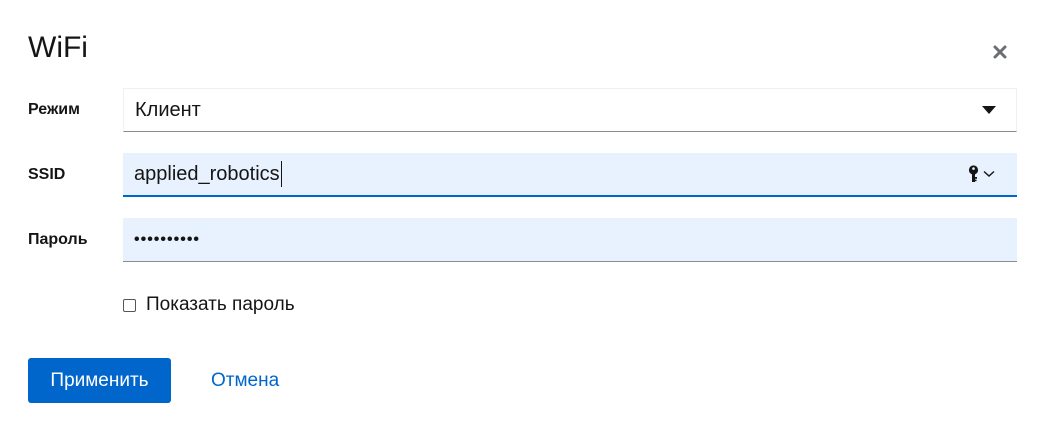  I want to click on close-icon, so click(1000, 52).